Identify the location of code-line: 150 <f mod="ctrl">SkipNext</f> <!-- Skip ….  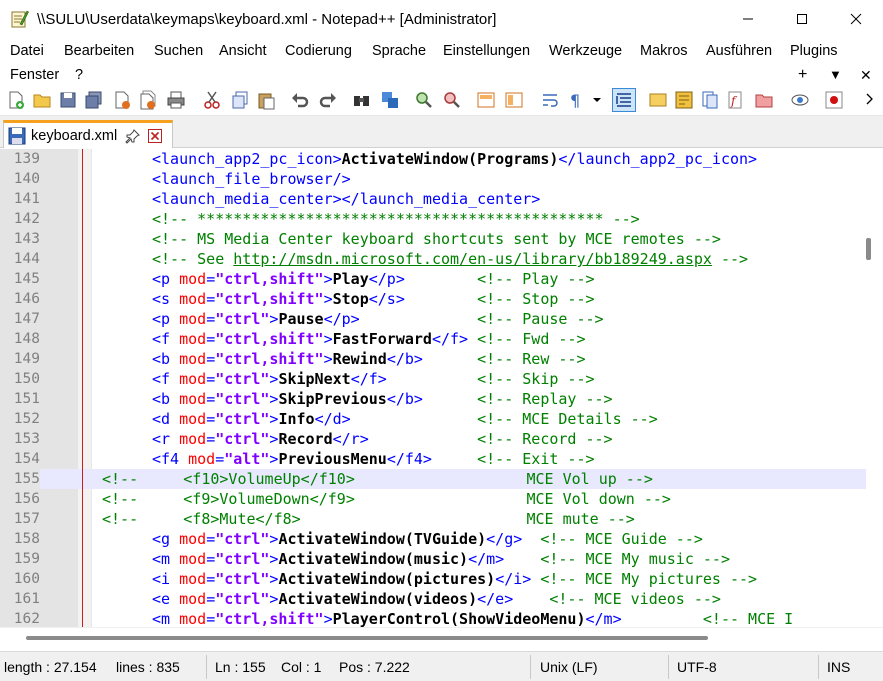
(433, 379).